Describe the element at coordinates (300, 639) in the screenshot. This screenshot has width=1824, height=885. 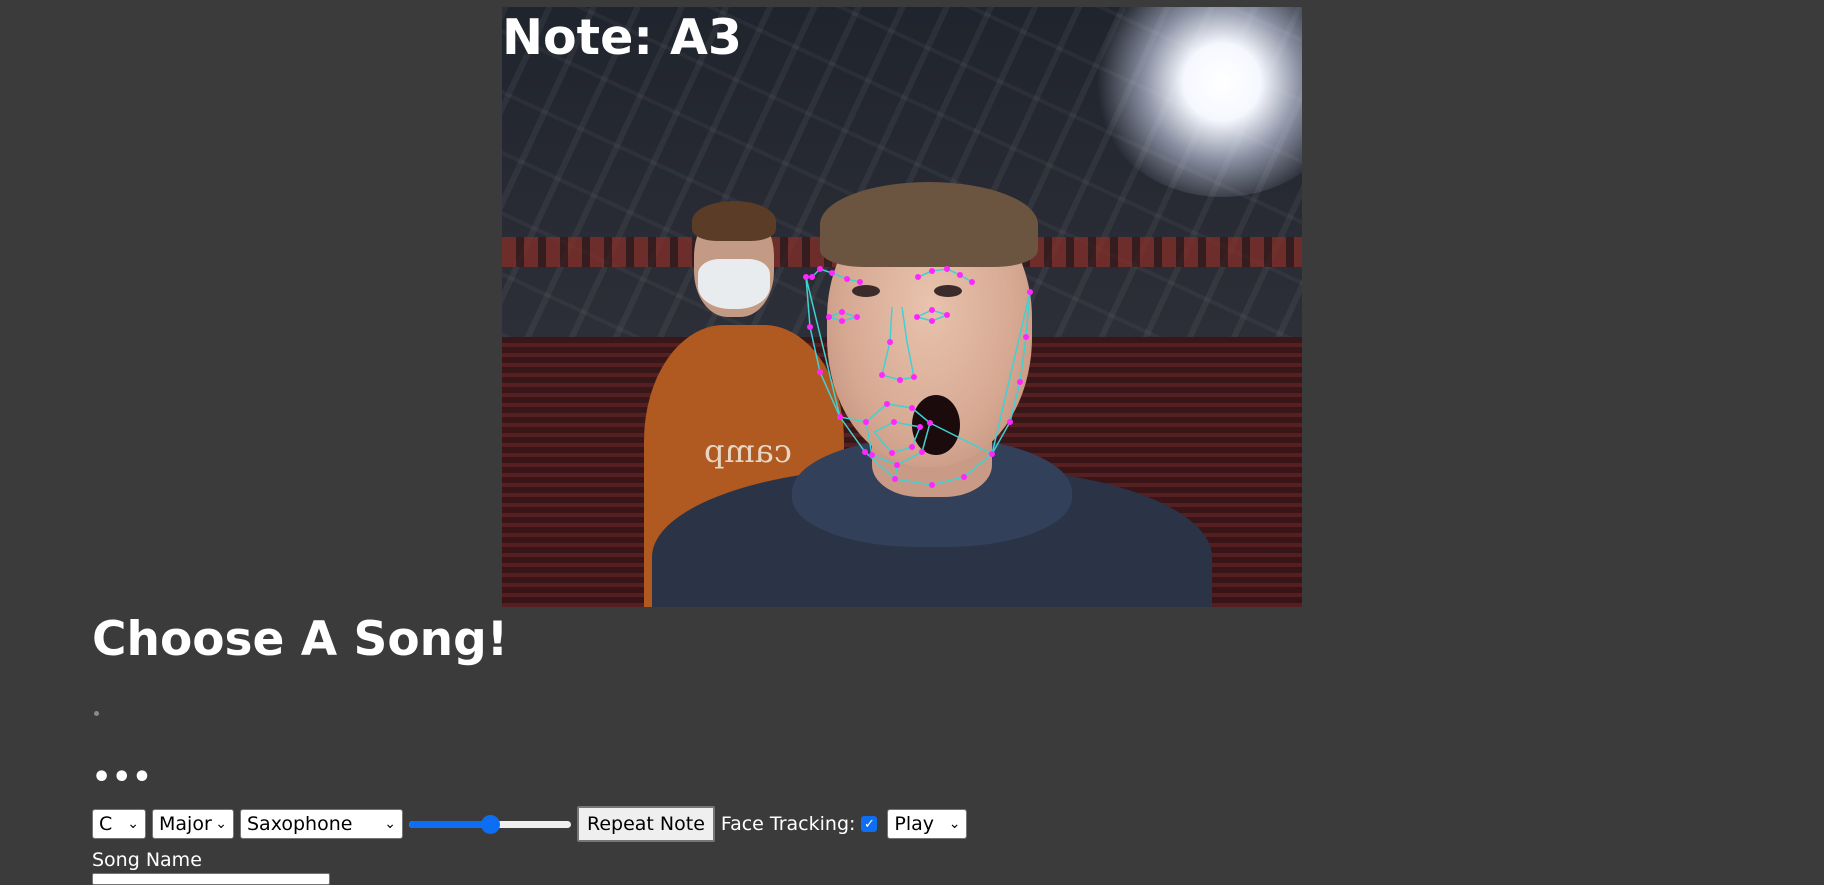
I see `page-title: Choose A Song!` at that location.